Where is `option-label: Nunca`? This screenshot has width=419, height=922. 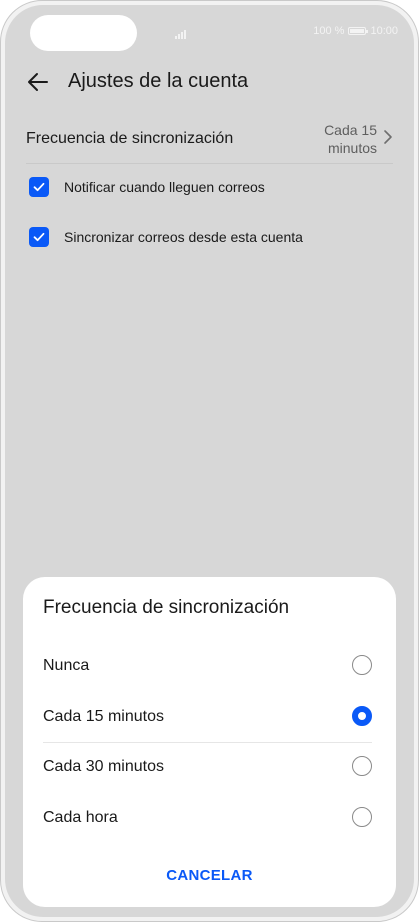
option-label: Nunca is located at coordinates (66, 665).